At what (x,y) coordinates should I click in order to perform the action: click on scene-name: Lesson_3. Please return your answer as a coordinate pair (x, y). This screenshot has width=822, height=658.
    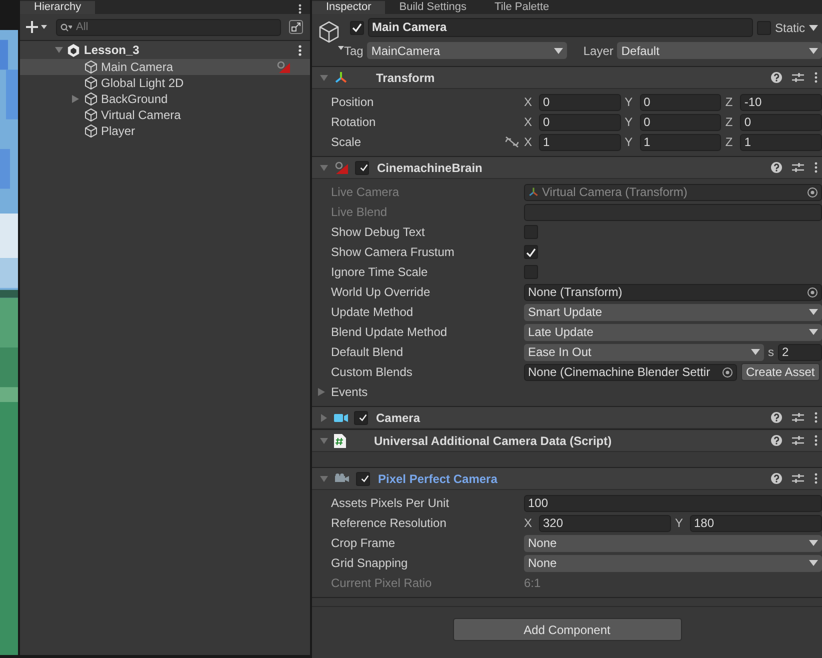
    Looking at the image, I should click on (112, 50).